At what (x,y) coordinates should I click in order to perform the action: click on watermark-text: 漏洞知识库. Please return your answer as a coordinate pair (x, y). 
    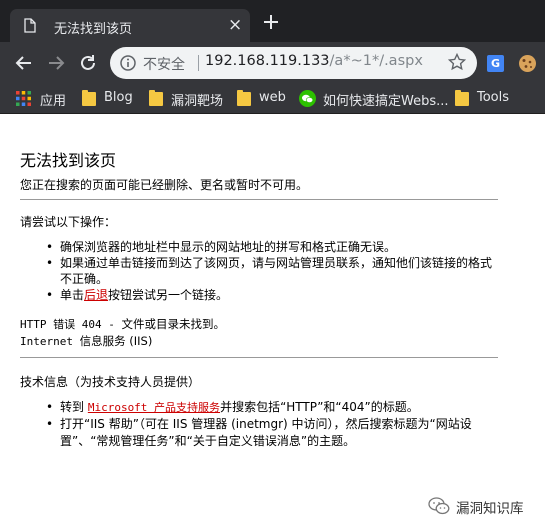
    Looking at the image, I should click on (490, 509).